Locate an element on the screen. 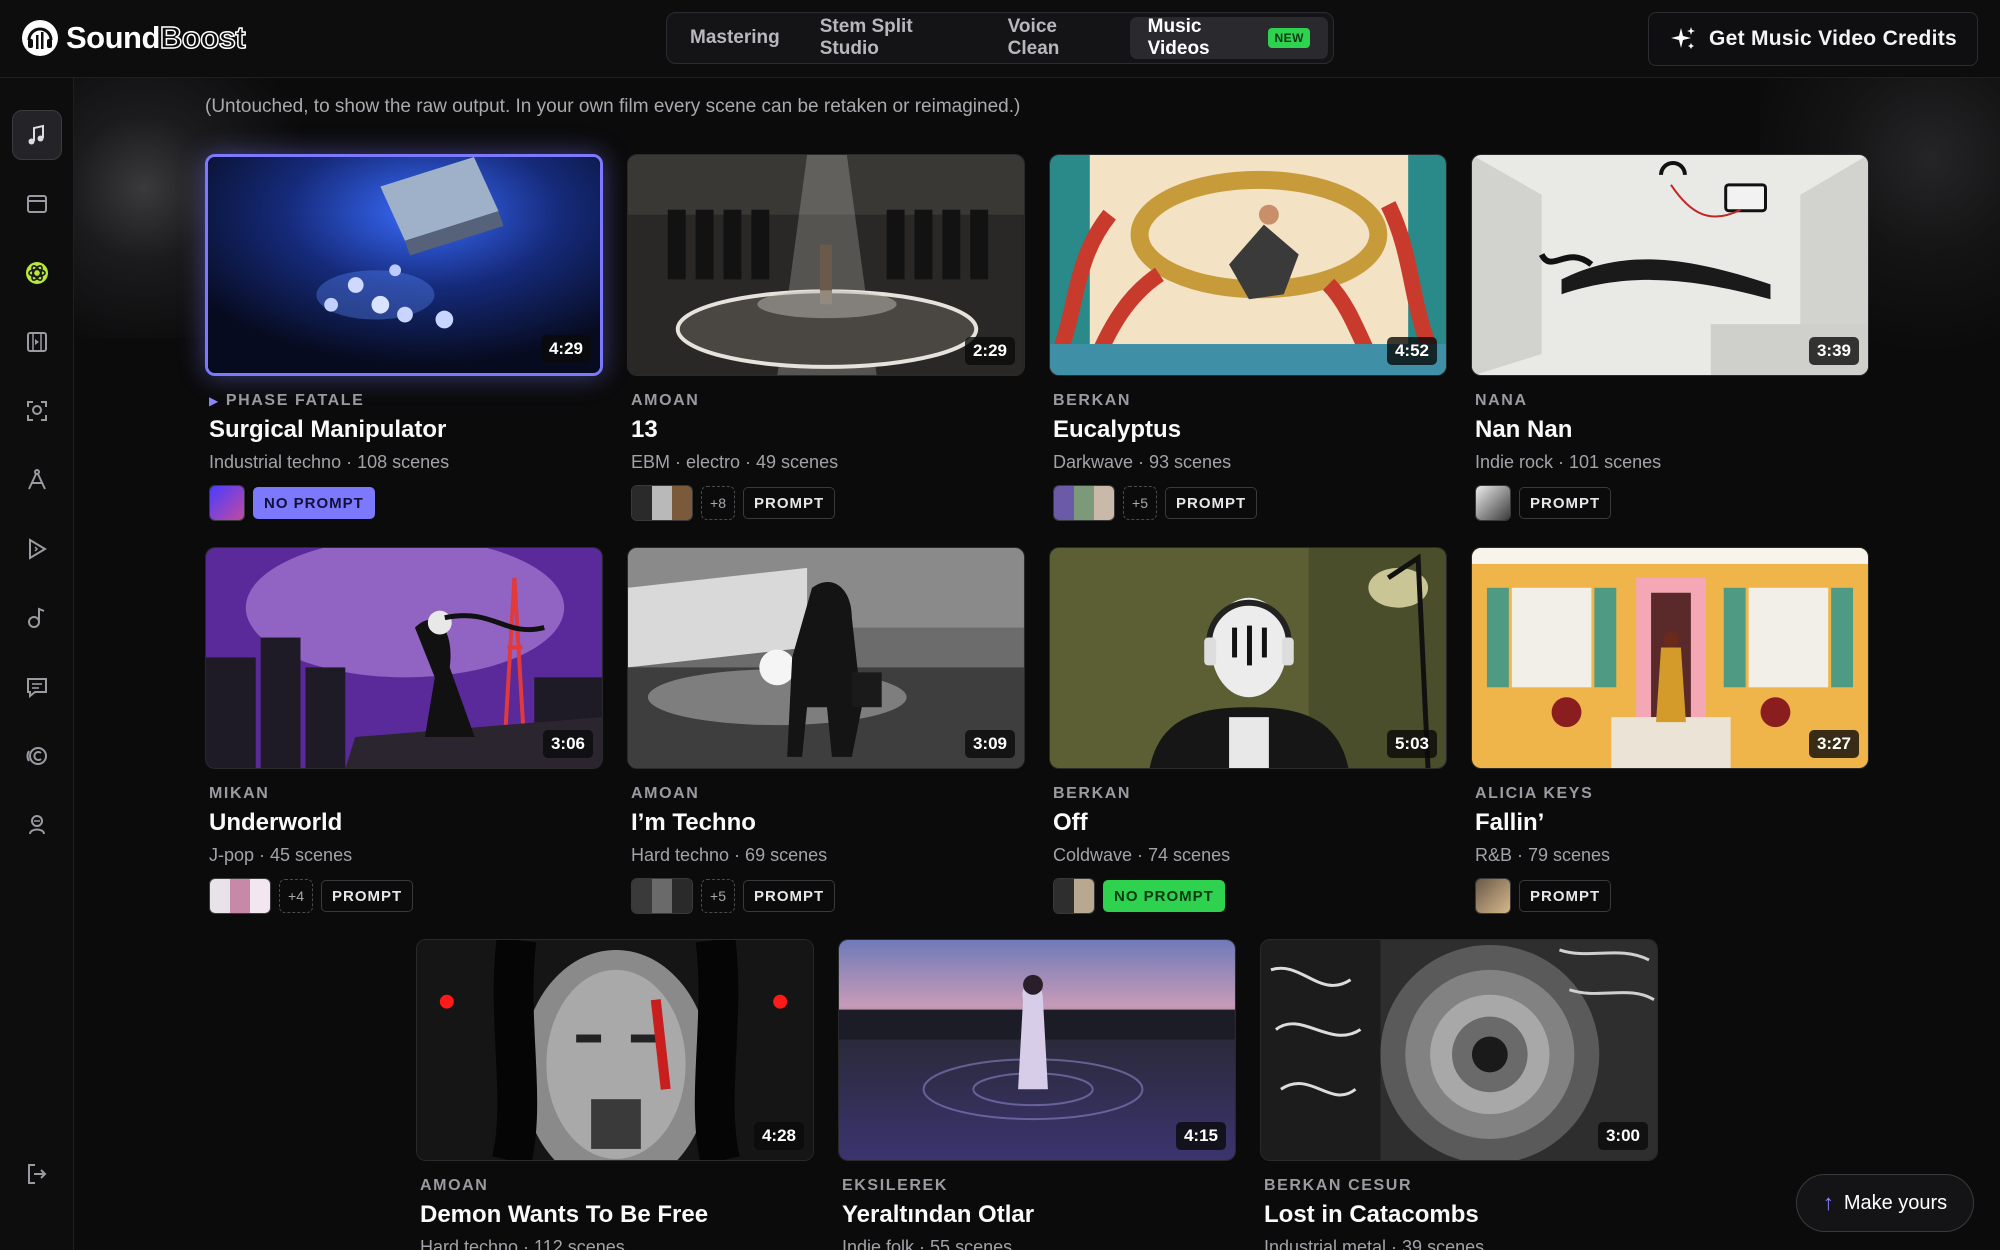  sidebar-item-tune is located at coordinates (37, 618).